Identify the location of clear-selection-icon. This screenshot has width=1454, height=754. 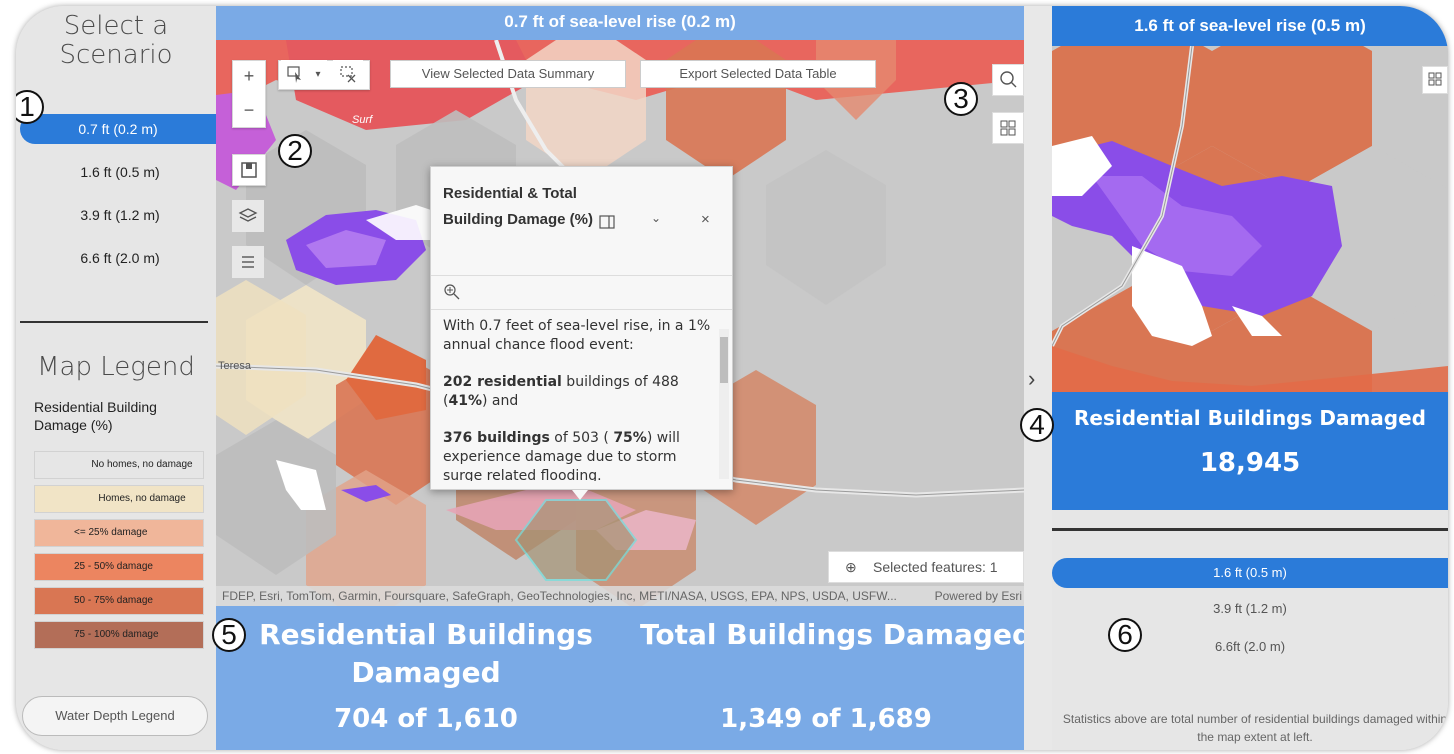
(348, 74).